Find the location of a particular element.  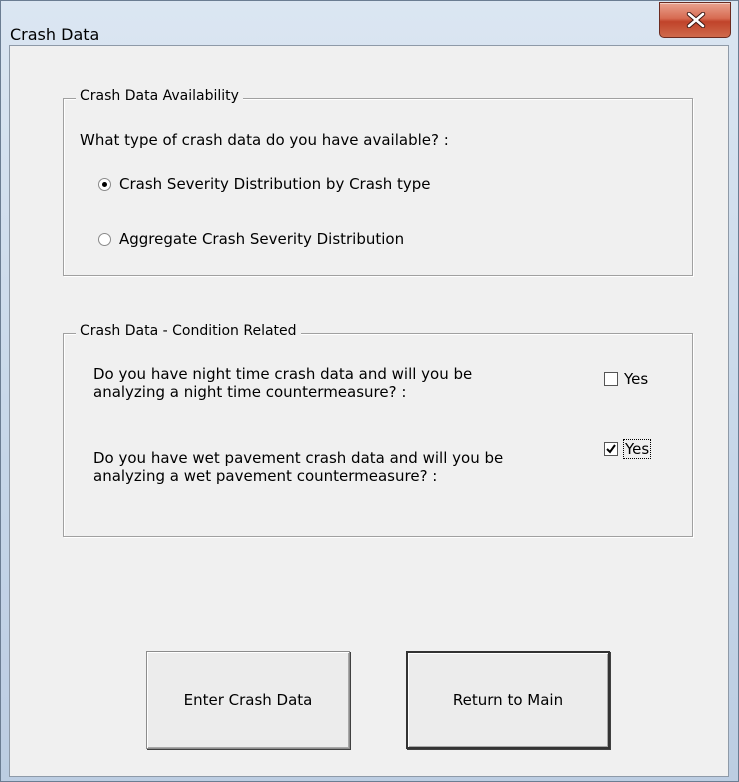

close-icon is located at coordinates (696, 20).